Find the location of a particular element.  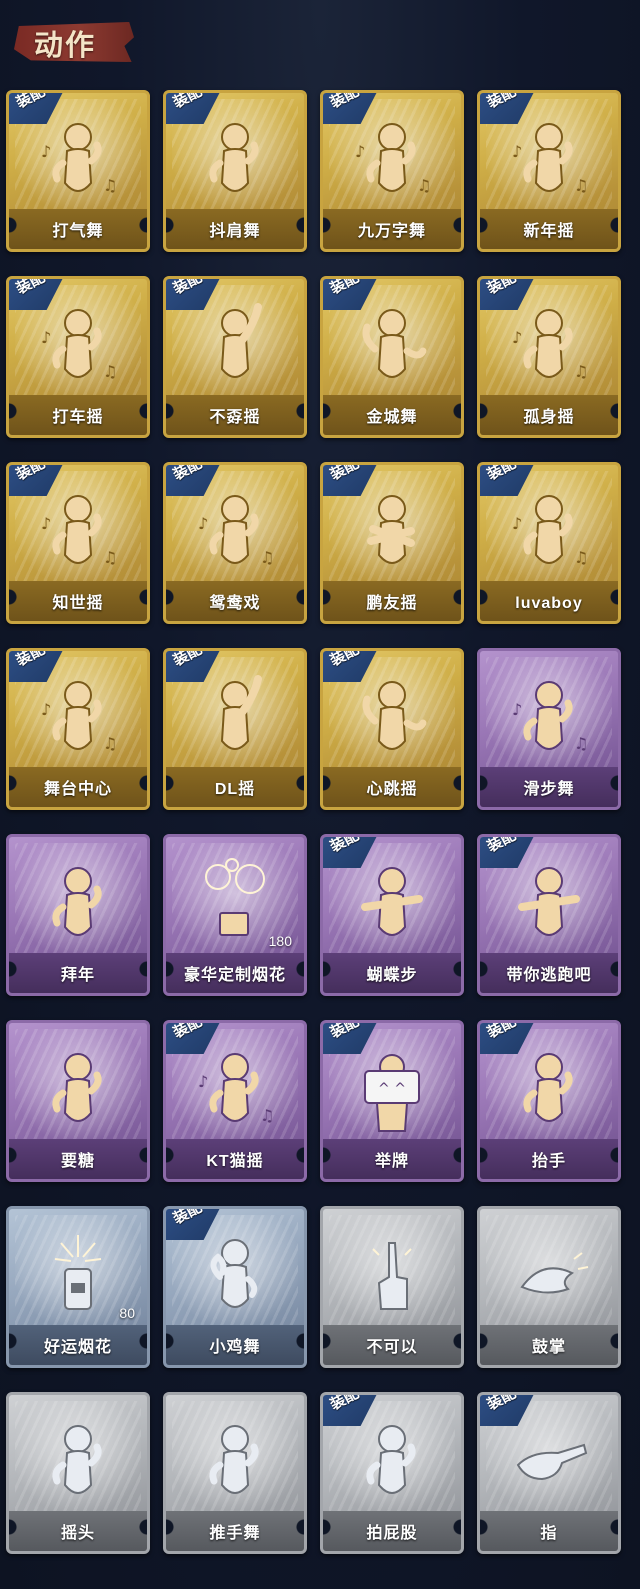

action-label: 九万字舞 is located at coordinates (391, 231).